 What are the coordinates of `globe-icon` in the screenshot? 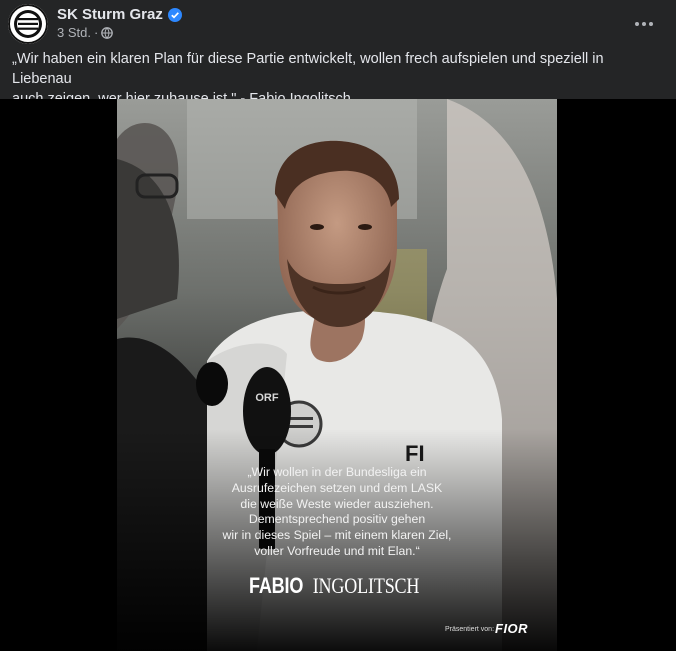 It's located at (107, 32).